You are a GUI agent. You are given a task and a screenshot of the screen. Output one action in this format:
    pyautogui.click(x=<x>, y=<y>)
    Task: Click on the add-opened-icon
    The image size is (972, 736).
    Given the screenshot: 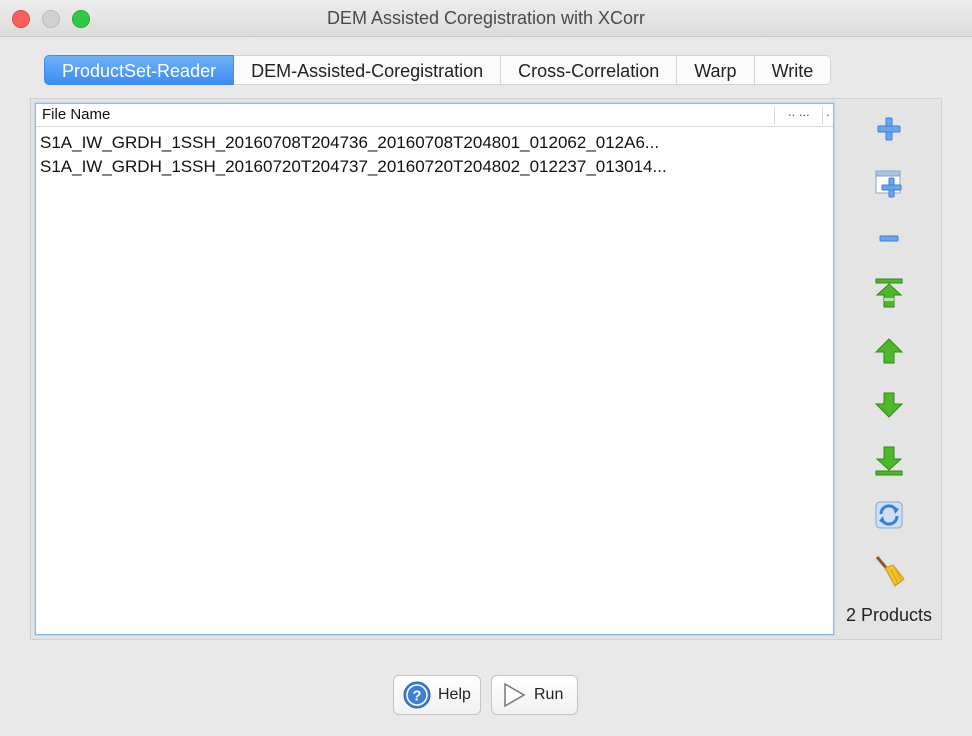 What is the action you would take?
    pyautogui.click(x=888, y=184)
    